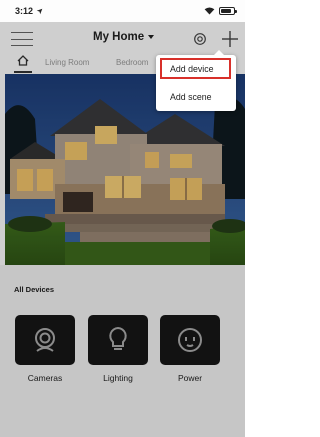 Image resolution: width=320 pixels, height=437 pixels. Describe the element at coordinates (34, 289) in the screenshot. I see `section-title: All Devices` at that location.